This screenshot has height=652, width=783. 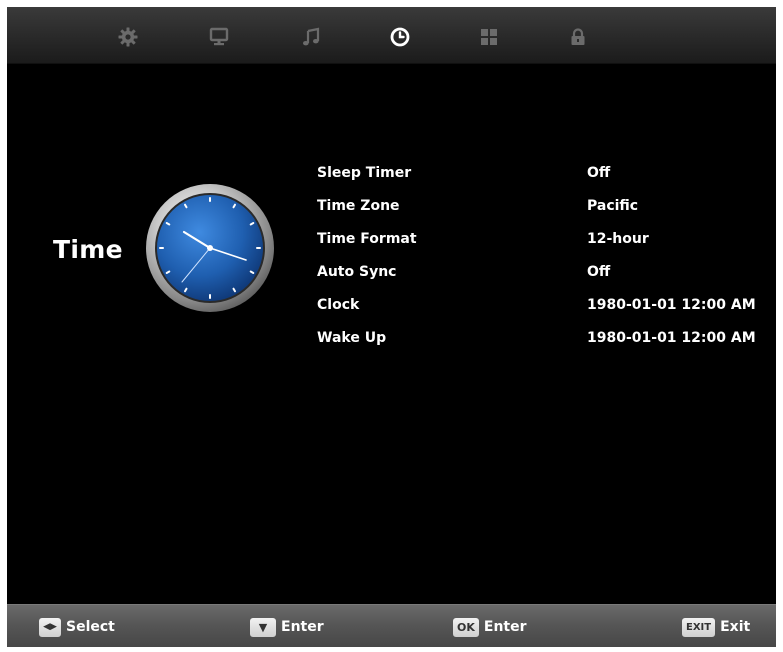 I want to click on setting-row-sleep-timer: Sleep Timer Off, so click(x=545, y=173).